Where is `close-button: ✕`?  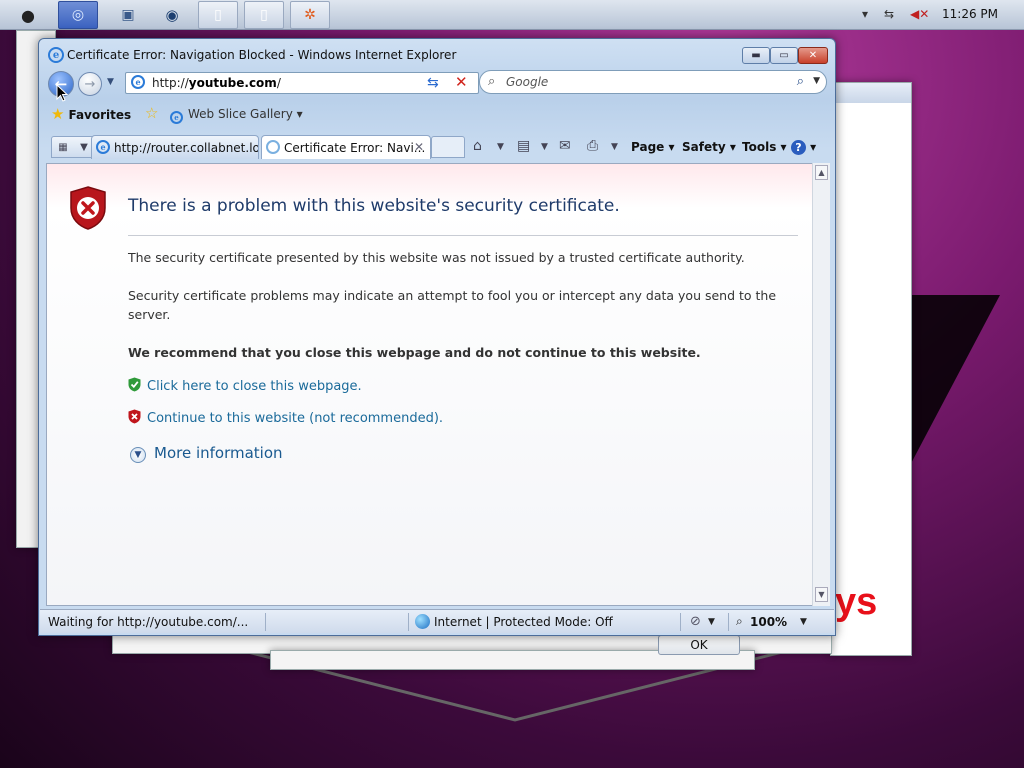 close-button: ✕ is located at coordinates (813, 55).